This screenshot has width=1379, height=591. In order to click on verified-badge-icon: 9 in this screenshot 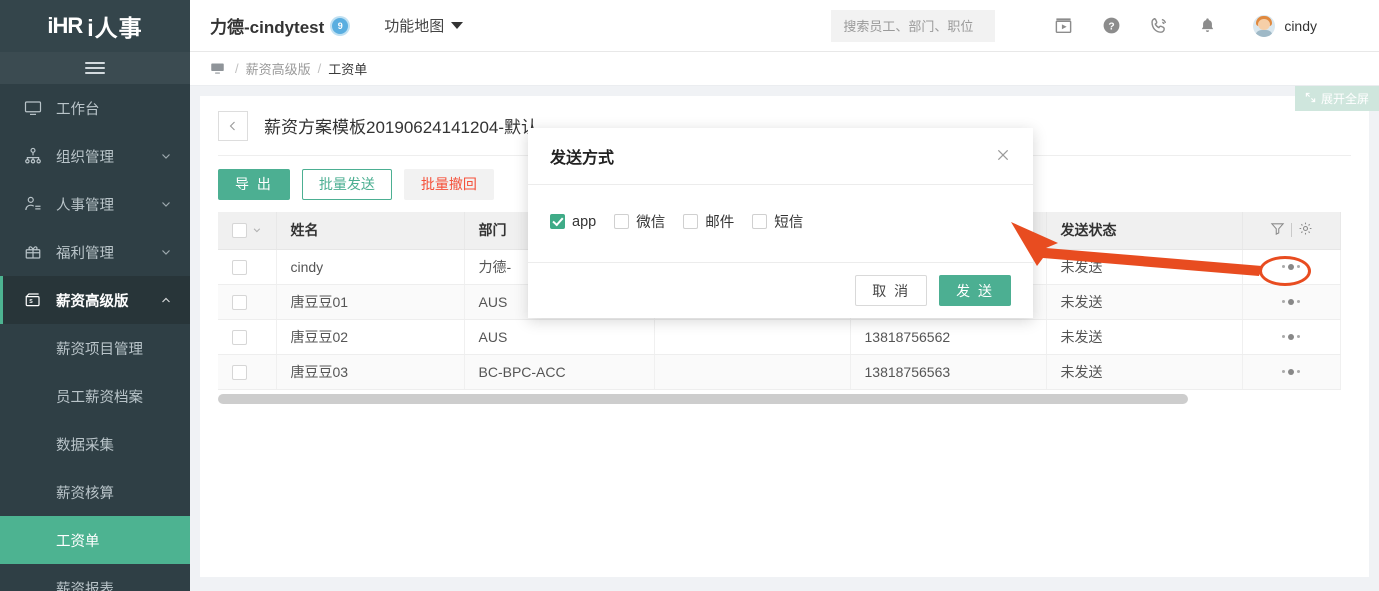, I will do `click(340, 25)`.